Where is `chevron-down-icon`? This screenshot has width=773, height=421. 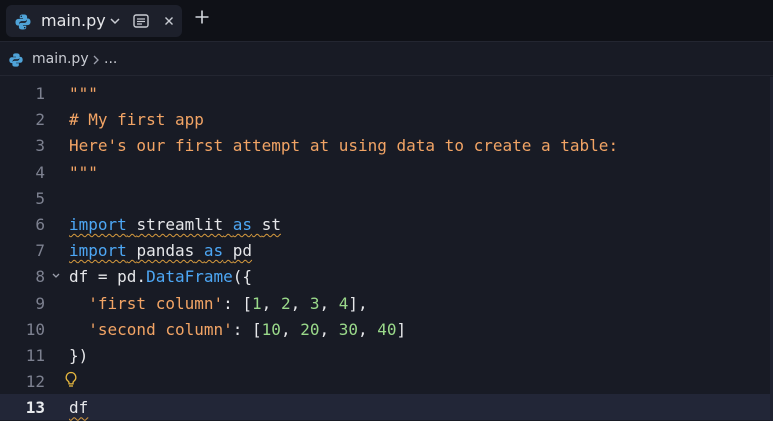
chevron-down-icon is located at coordinates (115, 21).